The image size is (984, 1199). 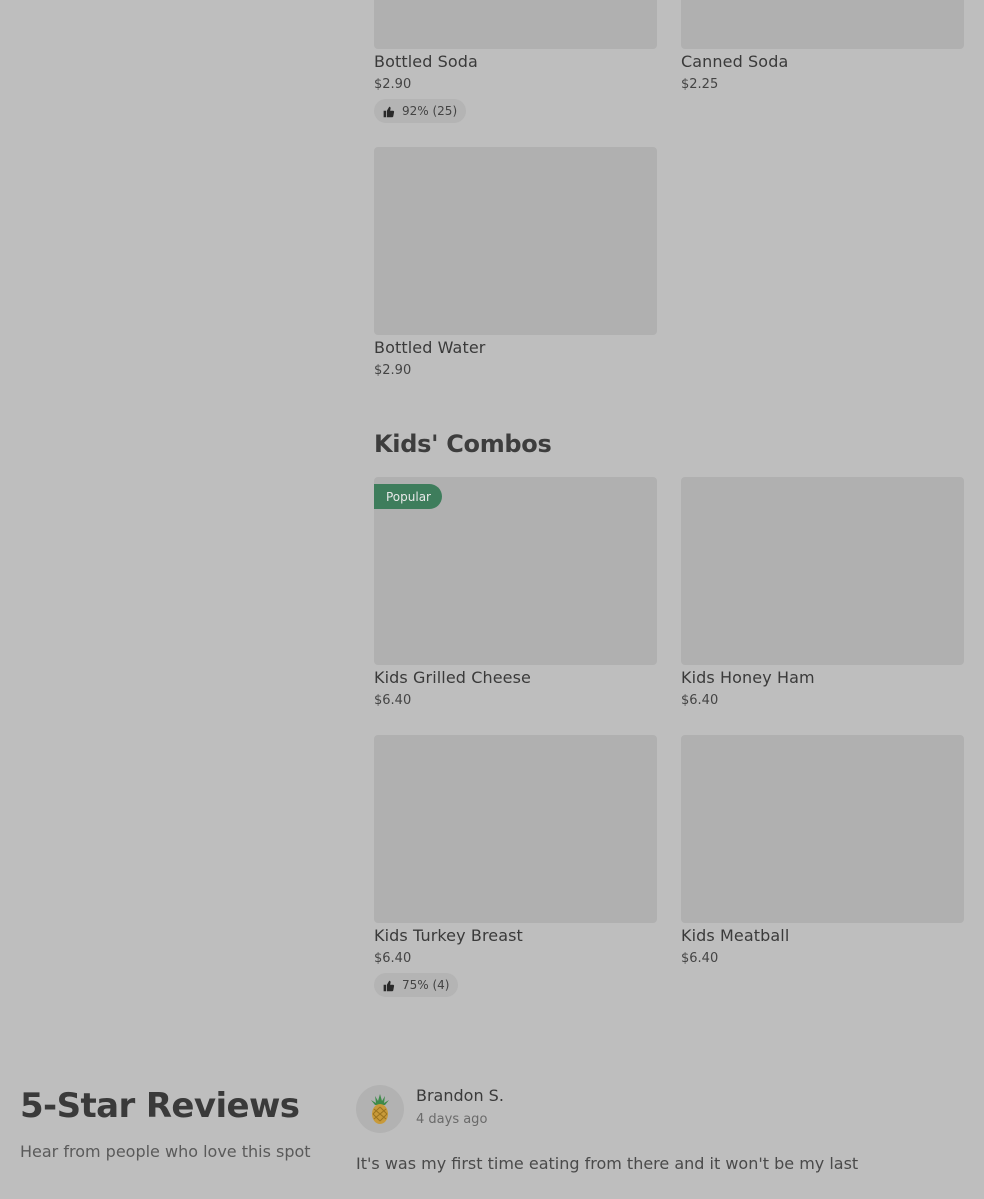 What do you see at coordinates (448, 935) in the screenshot?
I see `item-name: Kids Turkey Breast` at bounding box center [448, 935].